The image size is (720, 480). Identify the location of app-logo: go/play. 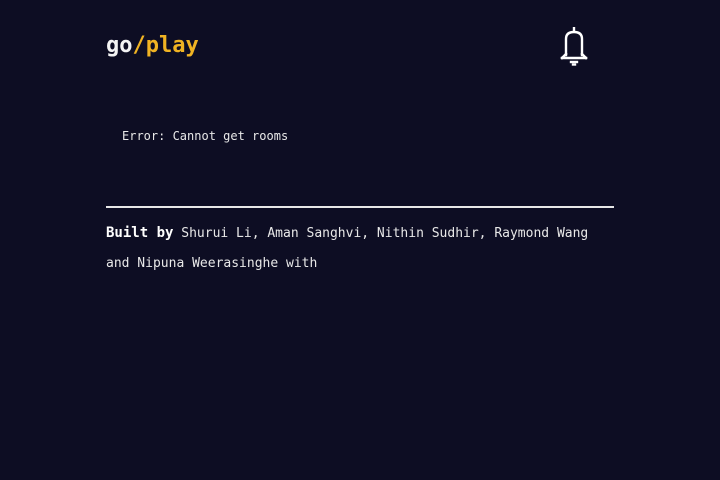
(152, 46).